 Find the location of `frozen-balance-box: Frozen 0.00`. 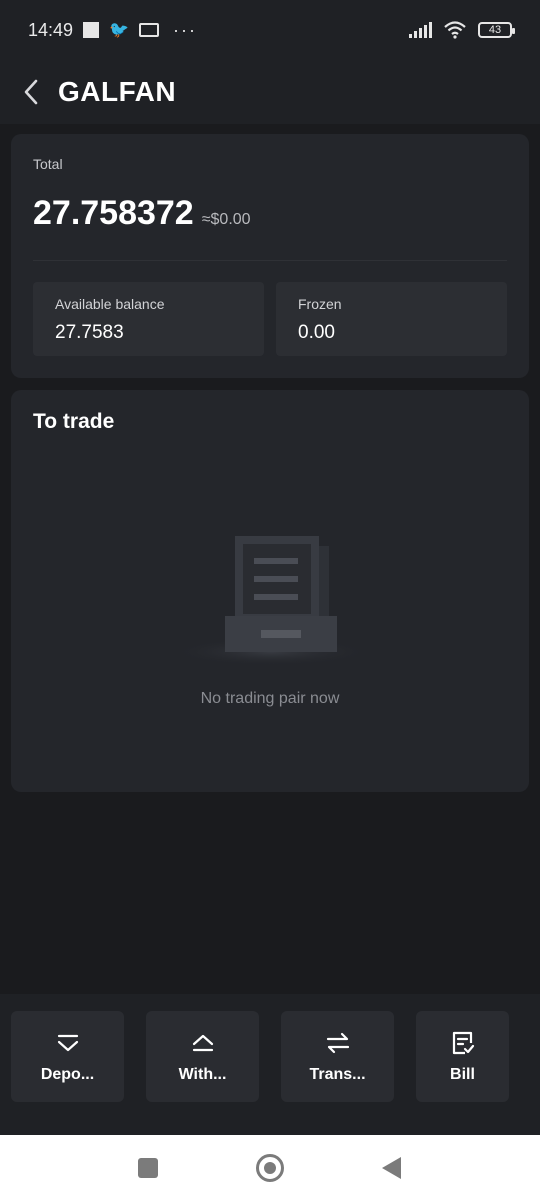

frozen-balance-box: Frozen 0.00 is located at coordinates (391, 319).